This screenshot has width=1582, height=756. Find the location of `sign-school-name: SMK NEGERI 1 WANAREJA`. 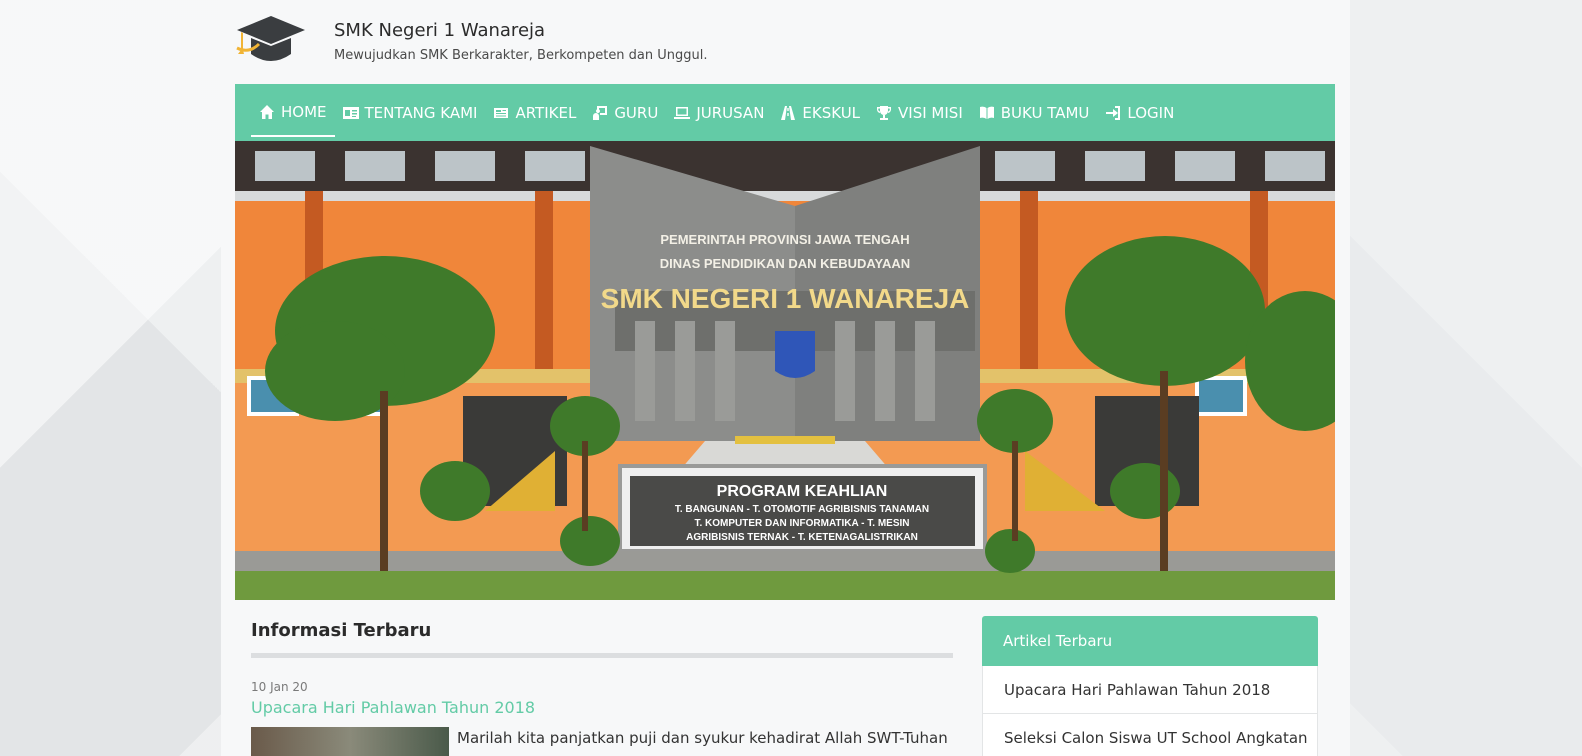

sign-school-name: SMK NEGERI 1 WANAREJA is located at coordinates (785, 298).